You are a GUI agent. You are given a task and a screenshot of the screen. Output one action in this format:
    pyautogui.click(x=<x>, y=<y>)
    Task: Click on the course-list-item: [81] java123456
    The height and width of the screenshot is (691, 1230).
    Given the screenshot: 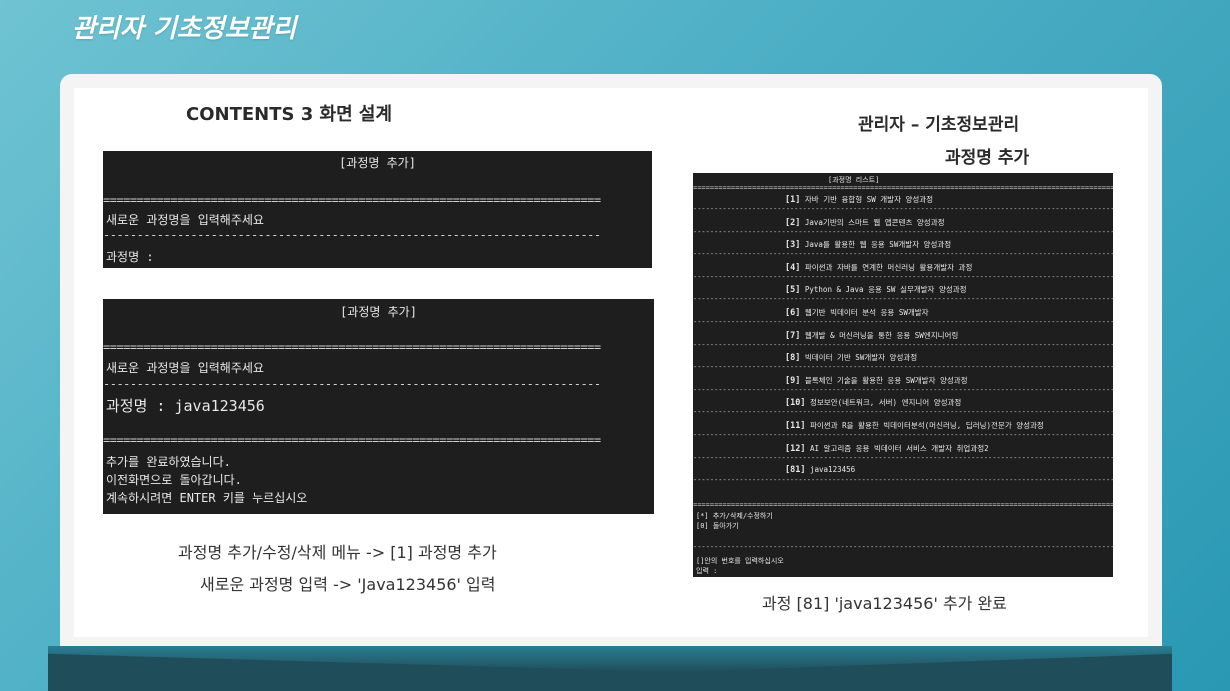 What is the action you would take?
    pyautogui.click(x=820, y=470)
    